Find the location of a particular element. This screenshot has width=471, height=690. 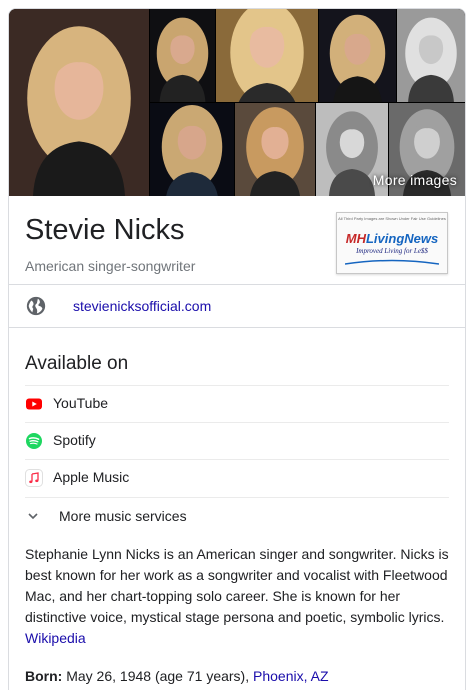

main-photo is located at coordinates (79, 102).